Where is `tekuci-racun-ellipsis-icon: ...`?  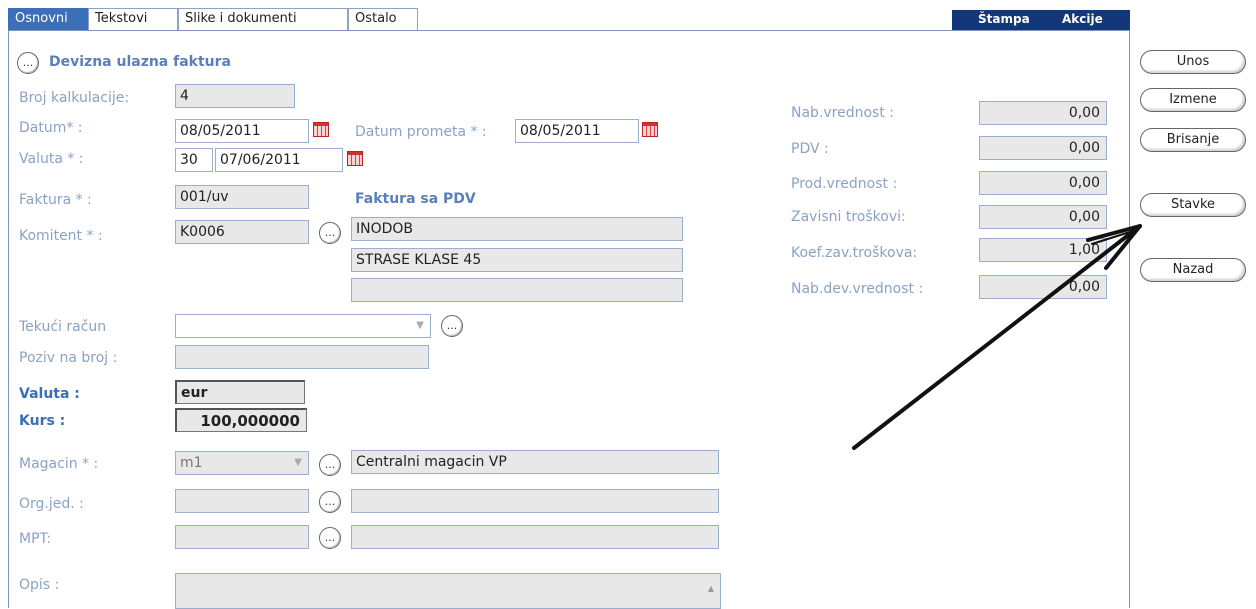
tekuci-racun-ellipsis-icon: ... is located at coordinates (452, 326).